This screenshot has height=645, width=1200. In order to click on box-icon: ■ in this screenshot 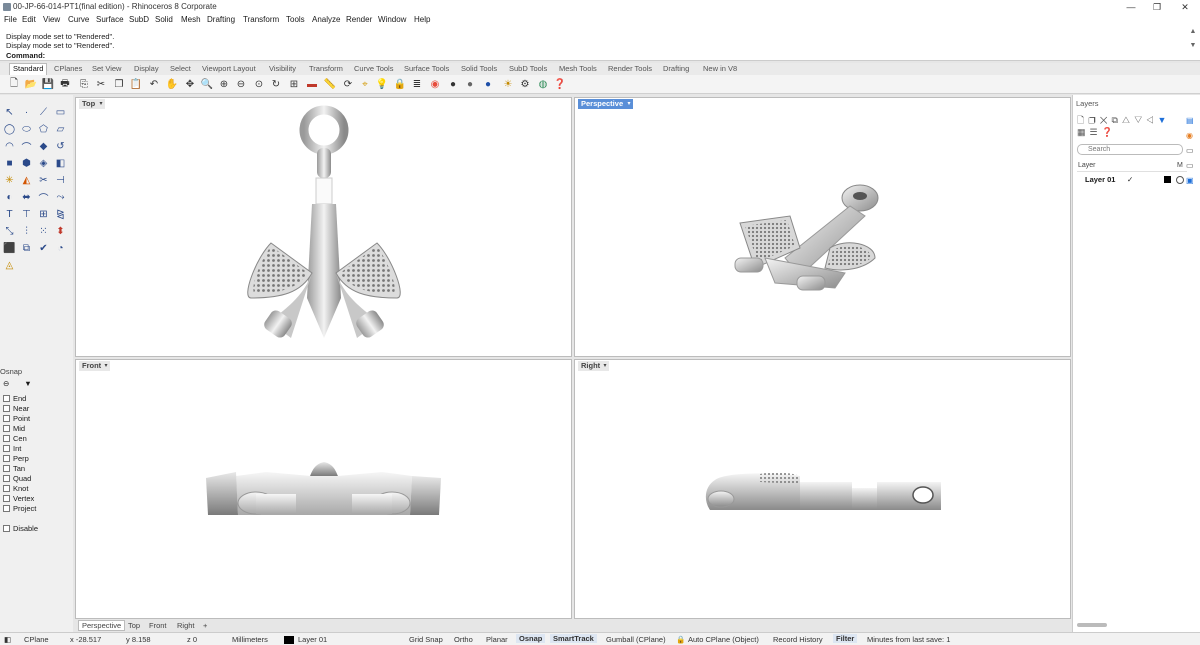, I will do `click(9, 163)`.